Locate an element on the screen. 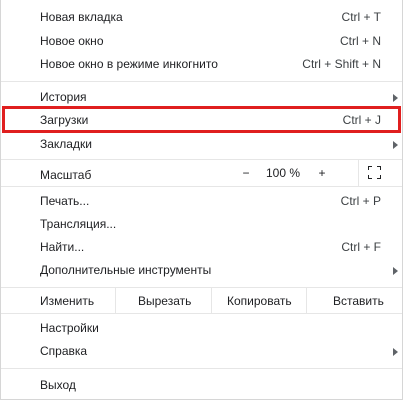 This screenshot has width=403, height=400. zoom-in-button: + is located at coordinates (322, 173).